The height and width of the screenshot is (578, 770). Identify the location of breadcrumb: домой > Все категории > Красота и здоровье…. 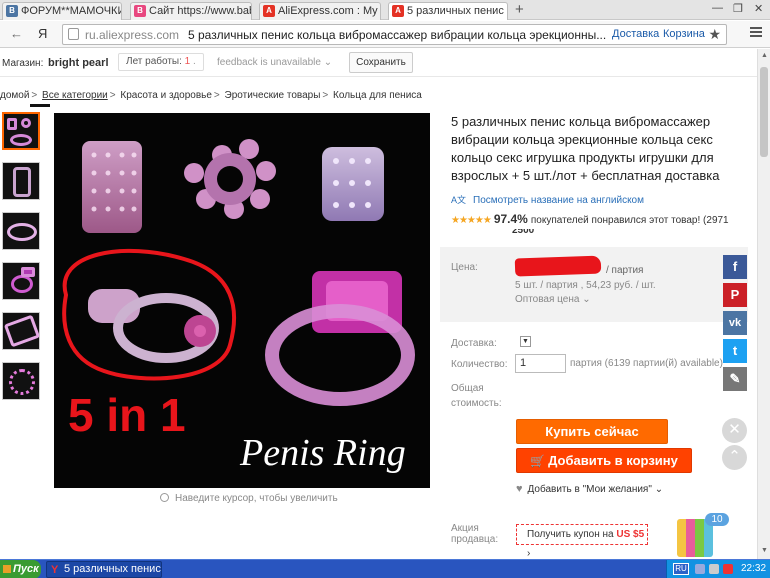
(211, 95).